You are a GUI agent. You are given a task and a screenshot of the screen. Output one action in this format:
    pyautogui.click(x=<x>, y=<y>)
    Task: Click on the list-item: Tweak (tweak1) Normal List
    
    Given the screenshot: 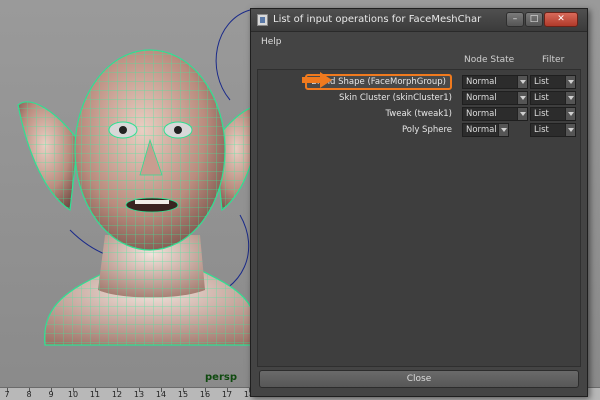 What is the action you would take?
    pyautogui.click(x=419, y=114)
    